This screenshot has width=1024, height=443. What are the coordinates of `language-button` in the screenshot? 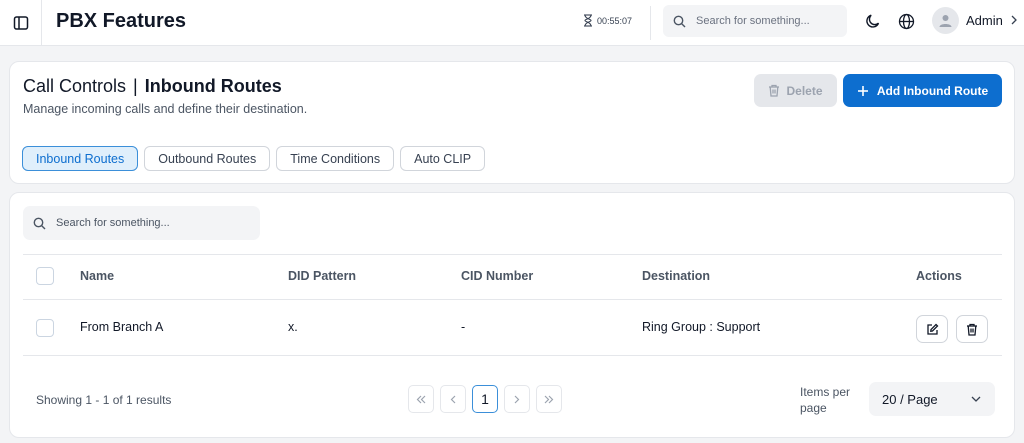 It's located at (906, 21).